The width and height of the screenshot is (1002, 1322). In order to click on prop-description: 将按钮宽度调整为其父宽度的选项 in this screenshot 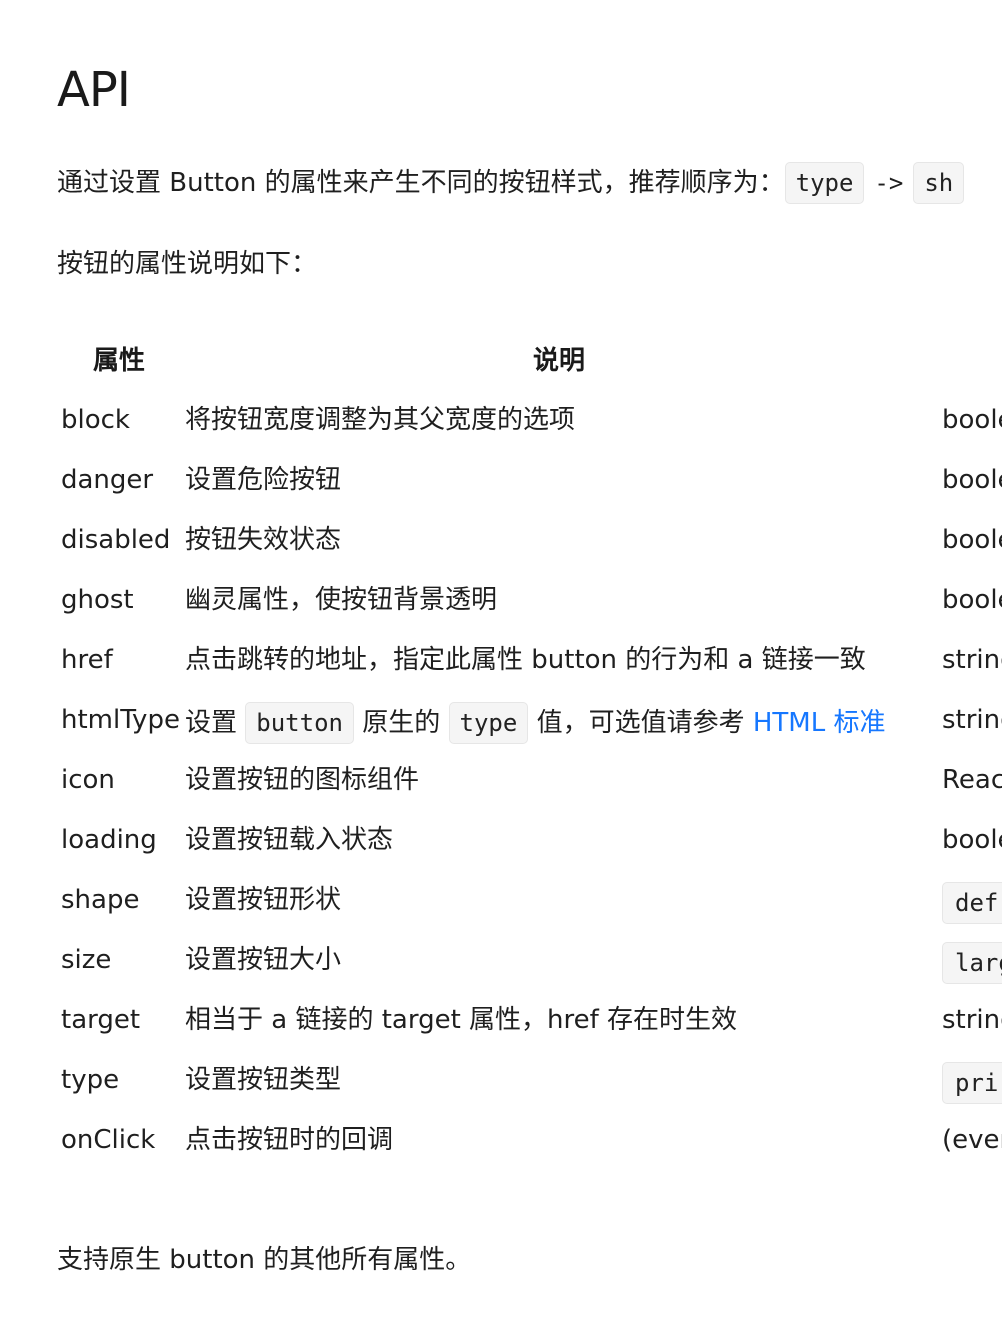, I will do `click(380, 420)`.